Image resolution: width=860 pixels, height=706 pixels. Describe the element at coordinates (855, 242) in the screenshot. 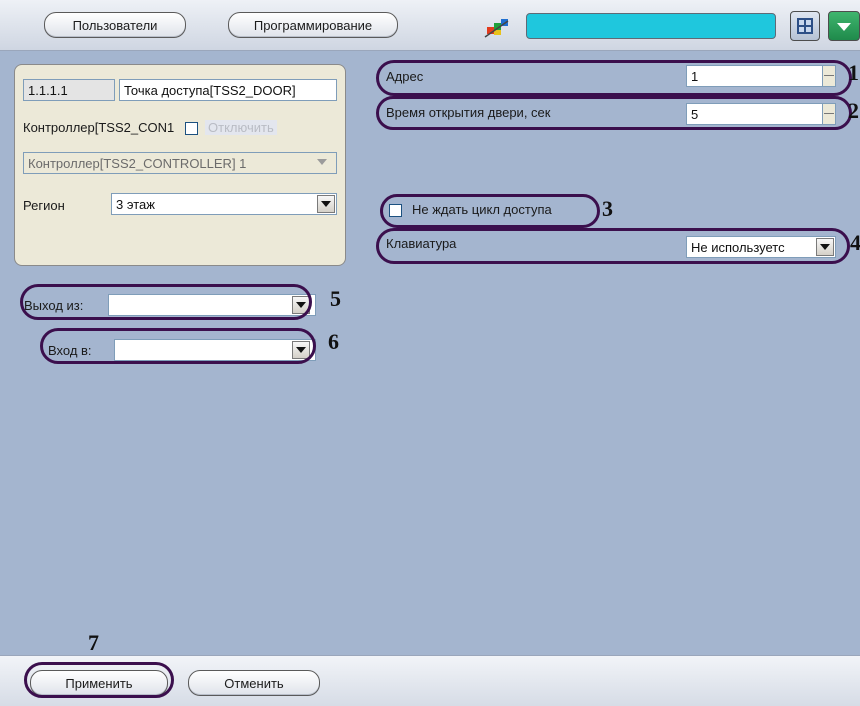

I see `marker-4: 4` at that location.